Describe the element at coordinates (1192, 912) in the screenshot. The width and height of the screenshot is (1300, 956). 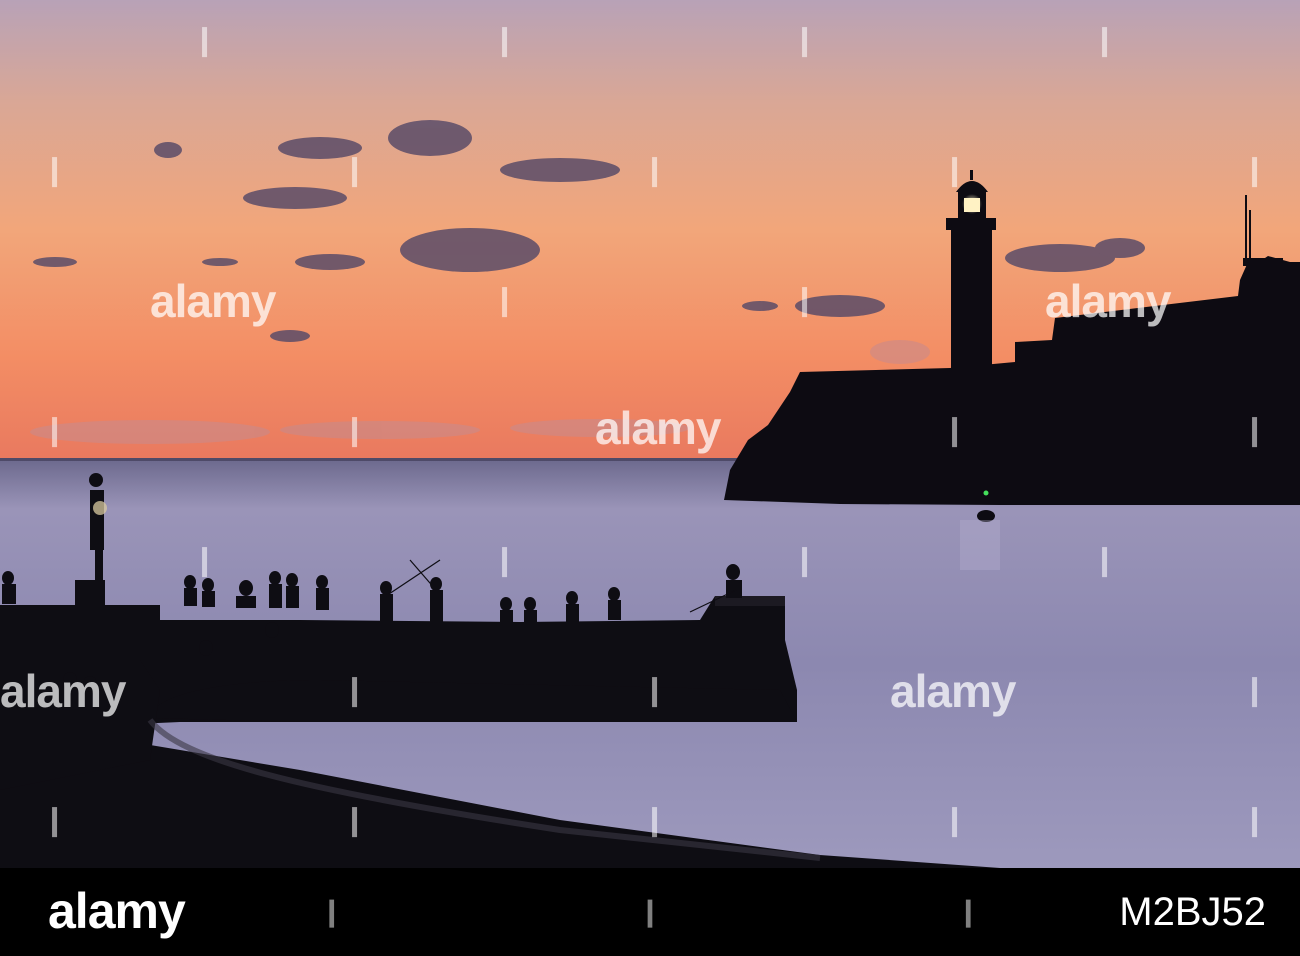
I see `image-id: M2BJ52` at that location.